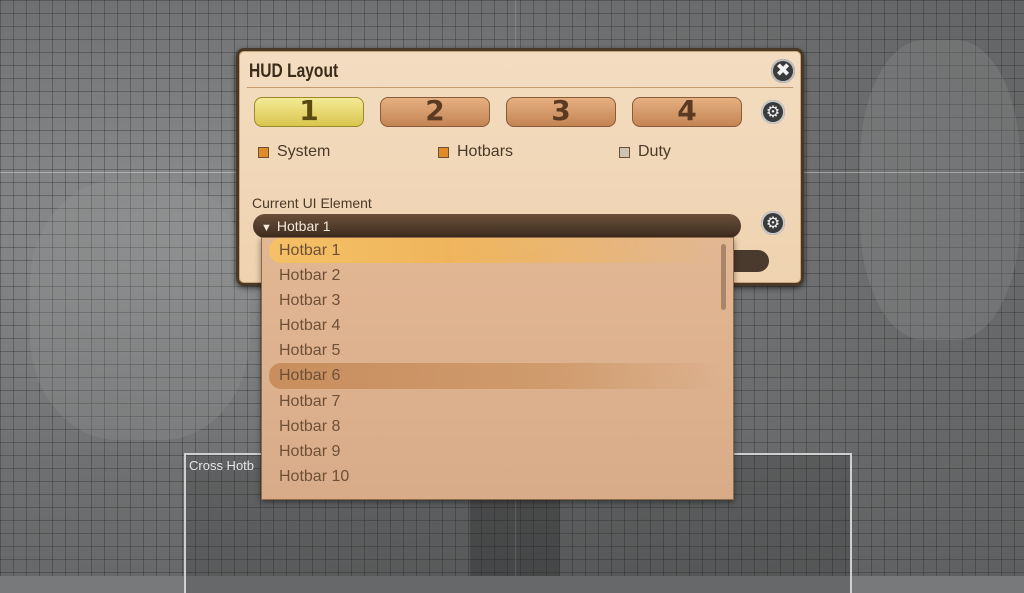 The width and height of the screenshot is (1024, 593). I want to click on window-title: HUD Layout, so click(294, 71).